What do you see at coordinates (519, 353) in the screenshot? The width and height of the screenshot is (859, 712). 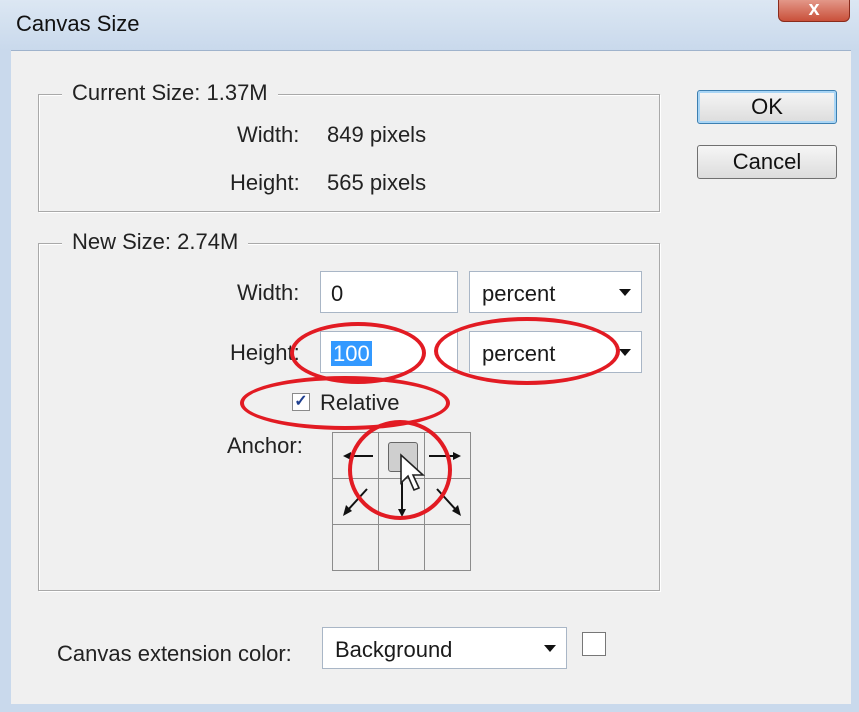 I see `height-unit-value: percent` at bounding box center [519, 353].